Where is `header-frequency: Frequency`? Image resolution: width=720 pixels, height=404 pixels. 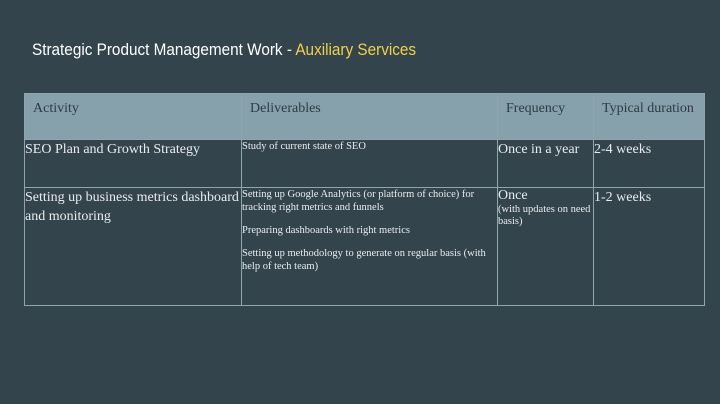 header-frequency: Frequency is located at coordinates (545, 116).